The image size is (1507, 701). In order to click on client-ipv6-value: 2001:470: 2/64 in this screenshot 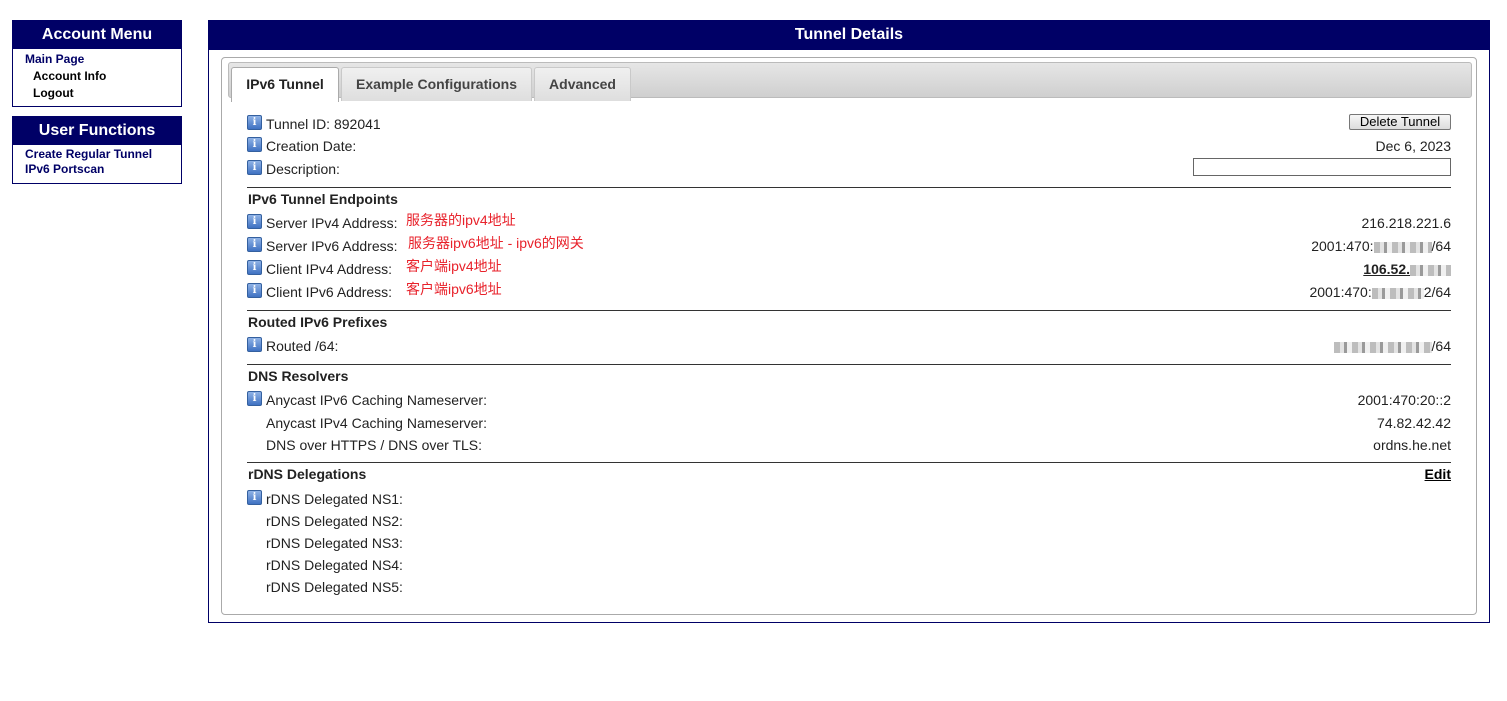, I will do `click(1380, 292)`.